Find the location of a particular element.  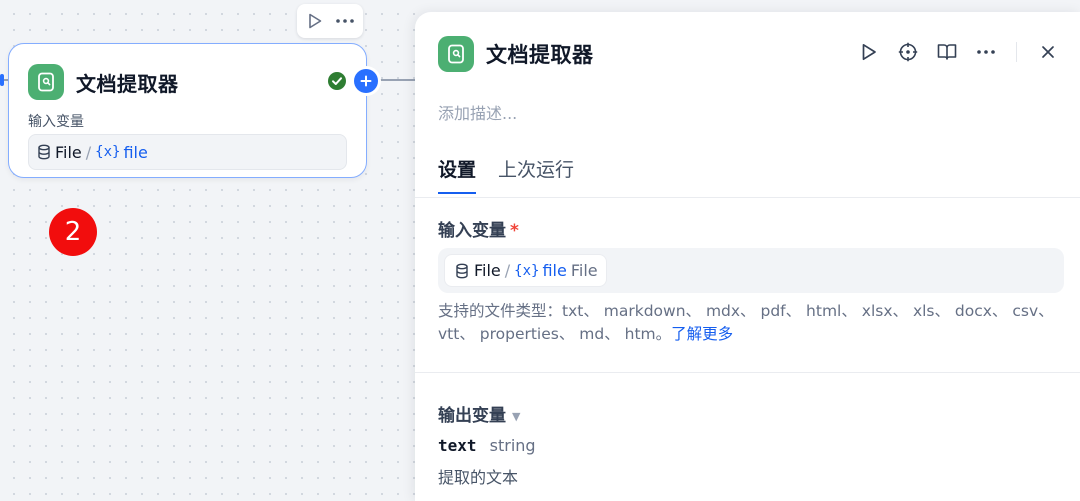

input-label-text: 输入变量 is located at coordinates (472, 231).